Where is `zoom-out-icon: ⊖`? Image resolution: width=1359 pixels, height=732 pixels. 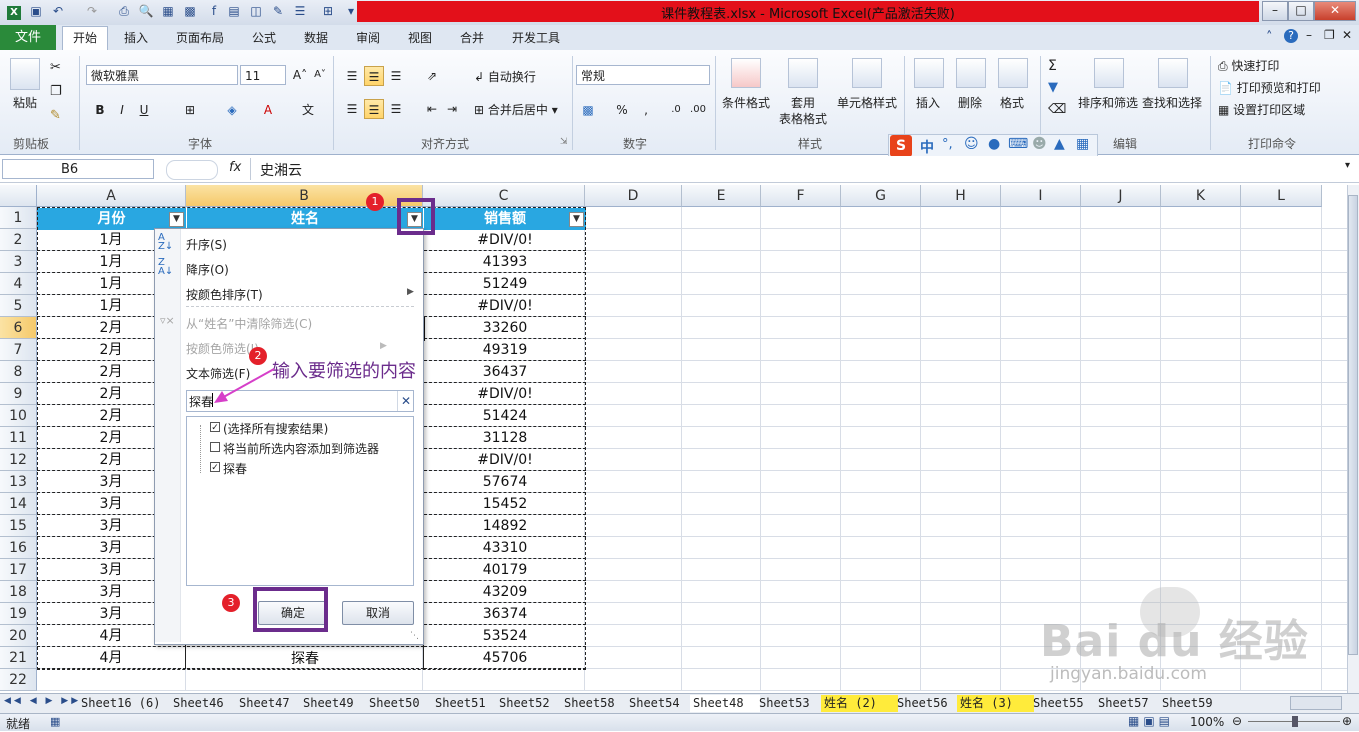
zoom-out-icon: ⊖ is located at coordinates (1237, 721).